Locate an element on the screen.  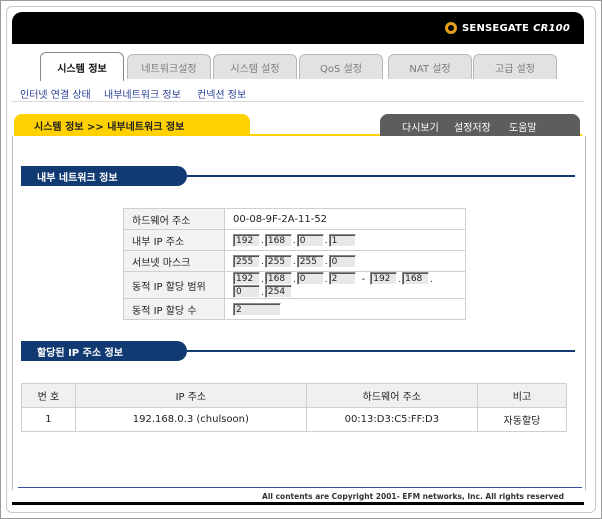
range-end-octet-2: 168 is located at coordinates (416, 278).